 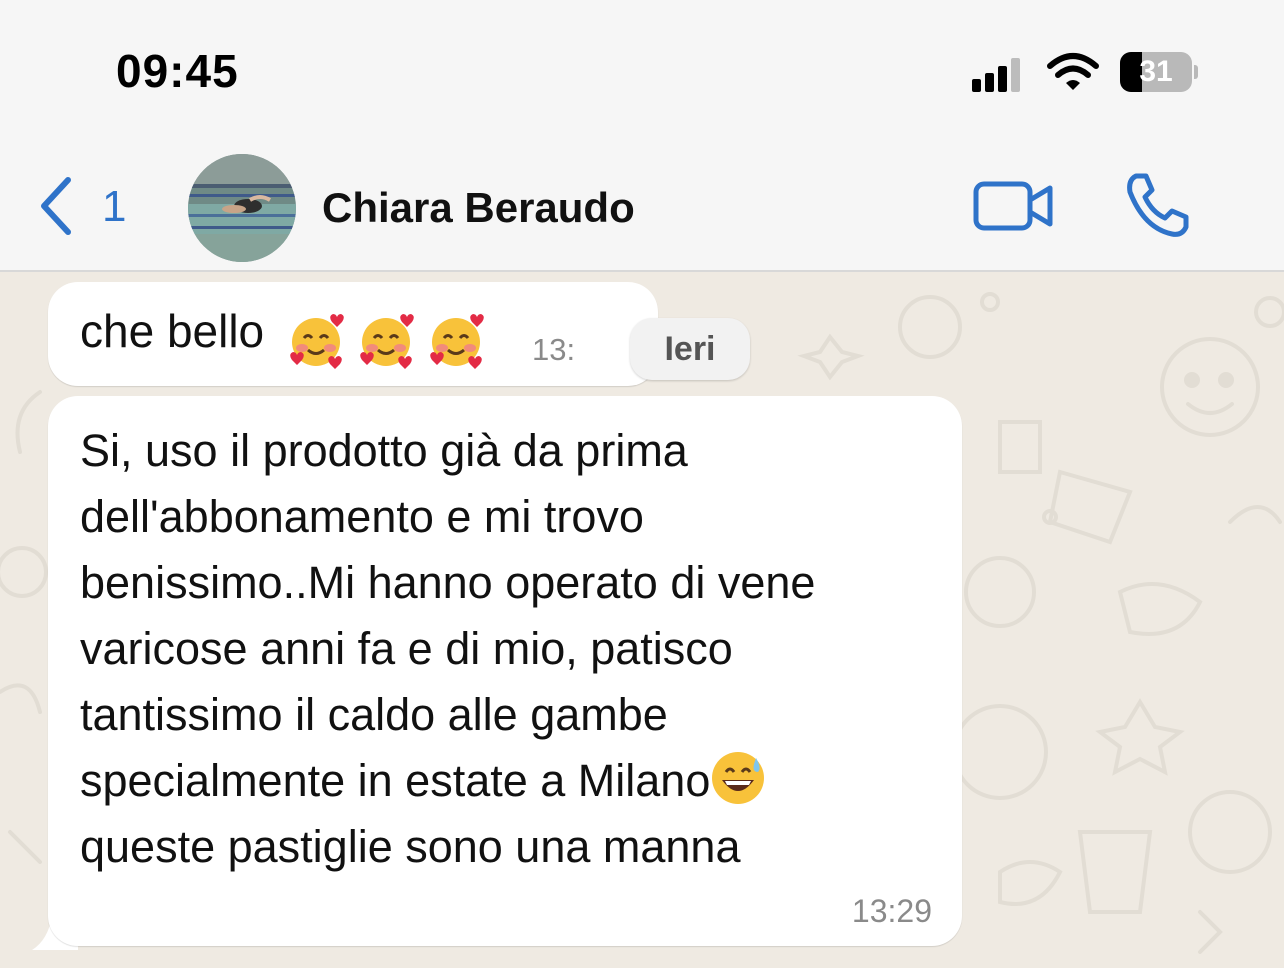 I want to click on message-line: varicose anni fa e di mio, patisco, so click(x=406, y=648).